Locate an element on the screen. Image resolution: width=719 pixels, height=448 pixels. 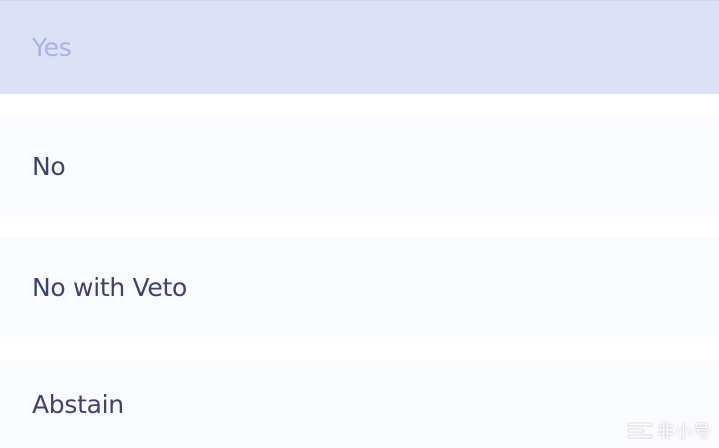
watermark: 非小号 is located at coordinates (669, 429).